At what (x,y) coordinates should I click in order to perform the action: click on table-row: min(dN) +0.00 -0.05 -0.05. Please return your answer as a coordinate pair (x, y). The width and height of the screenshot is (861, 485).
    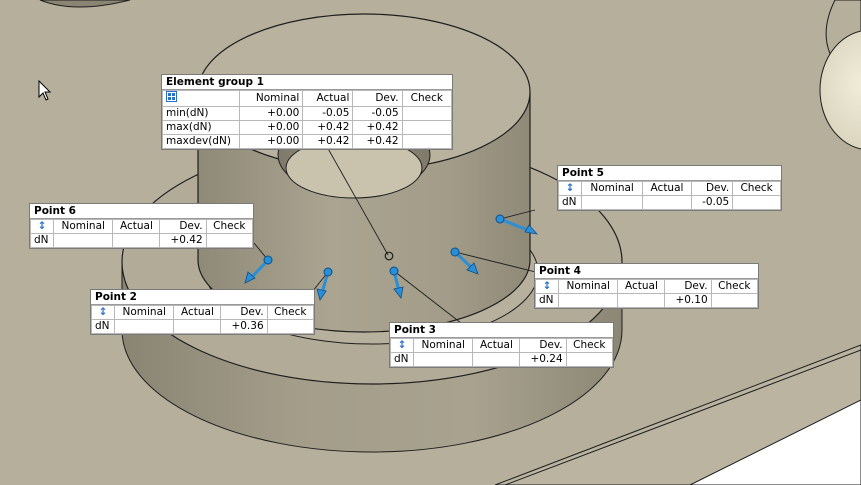
    Looking at the image, I should click on (307, 113).